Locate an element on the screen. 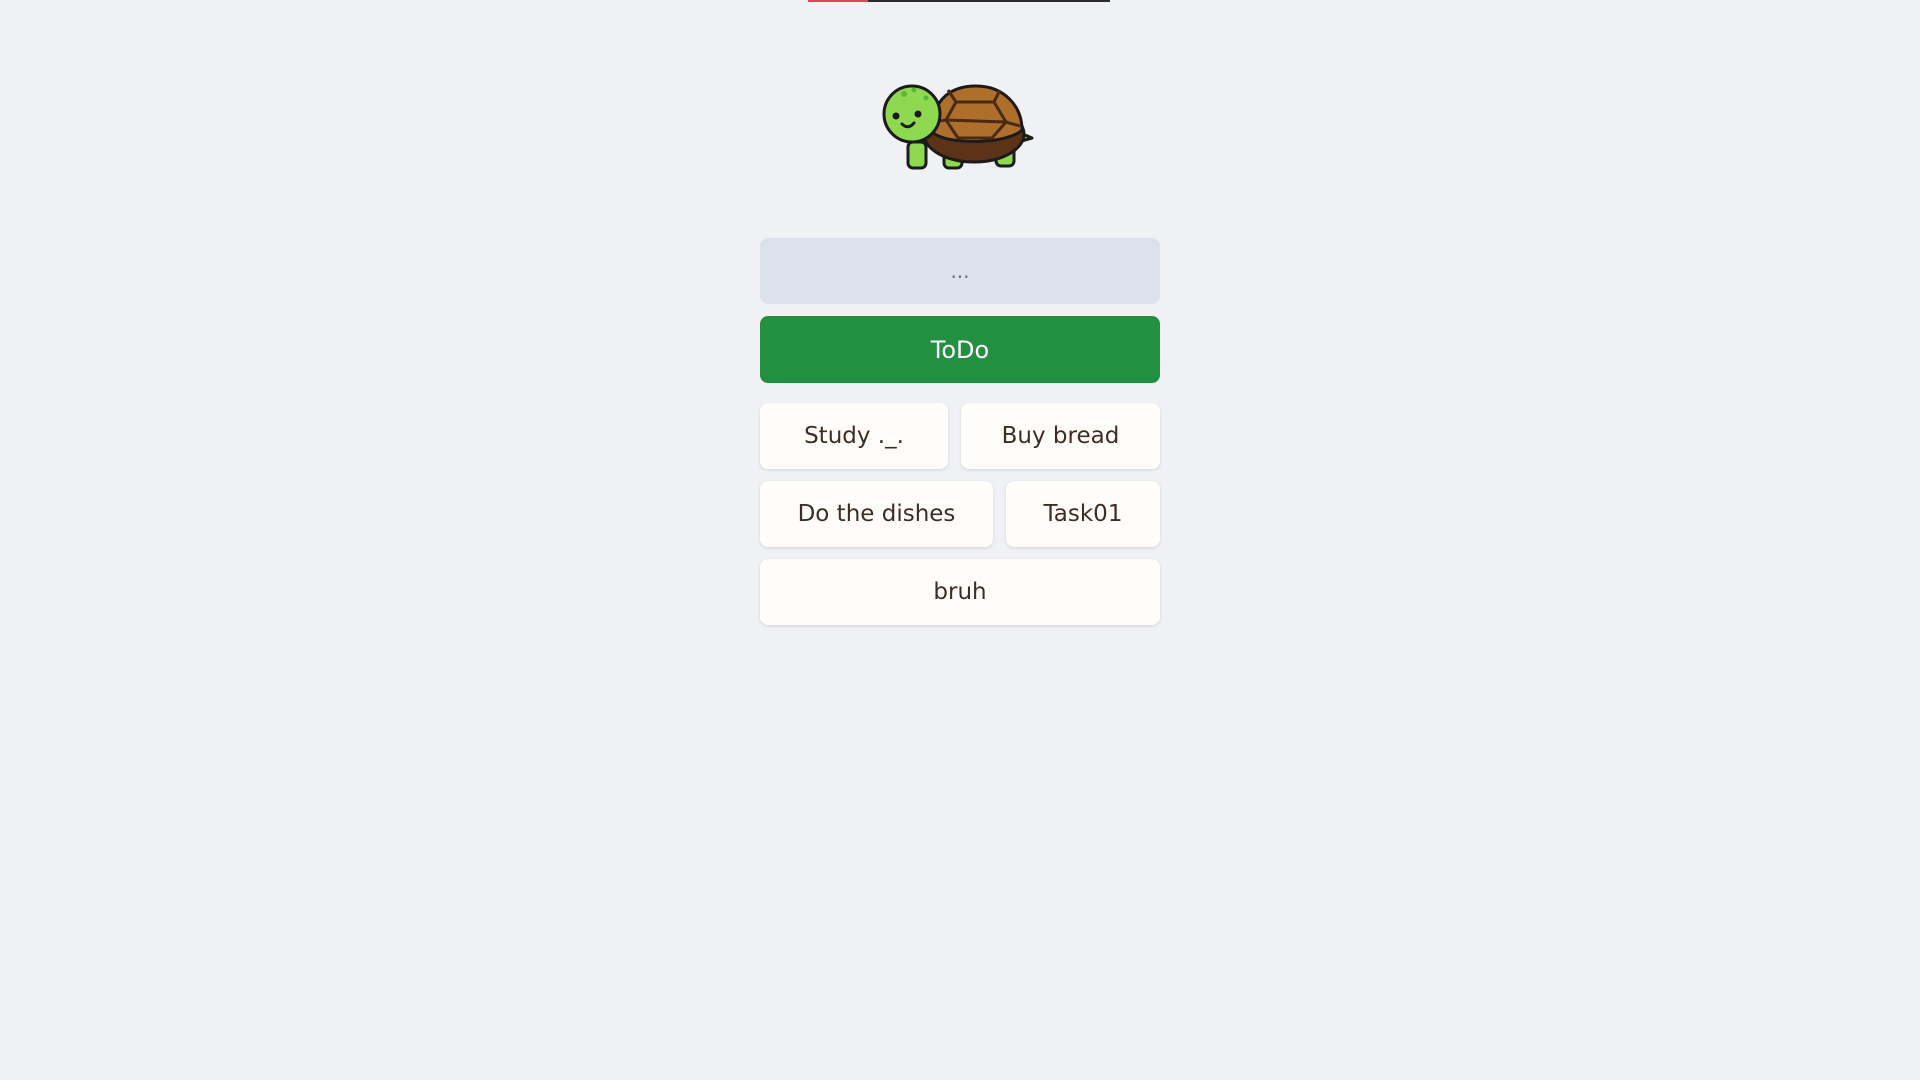 The image size is (1920, 1080). task-item: Do the dishes is located at coordinates (876, 514).